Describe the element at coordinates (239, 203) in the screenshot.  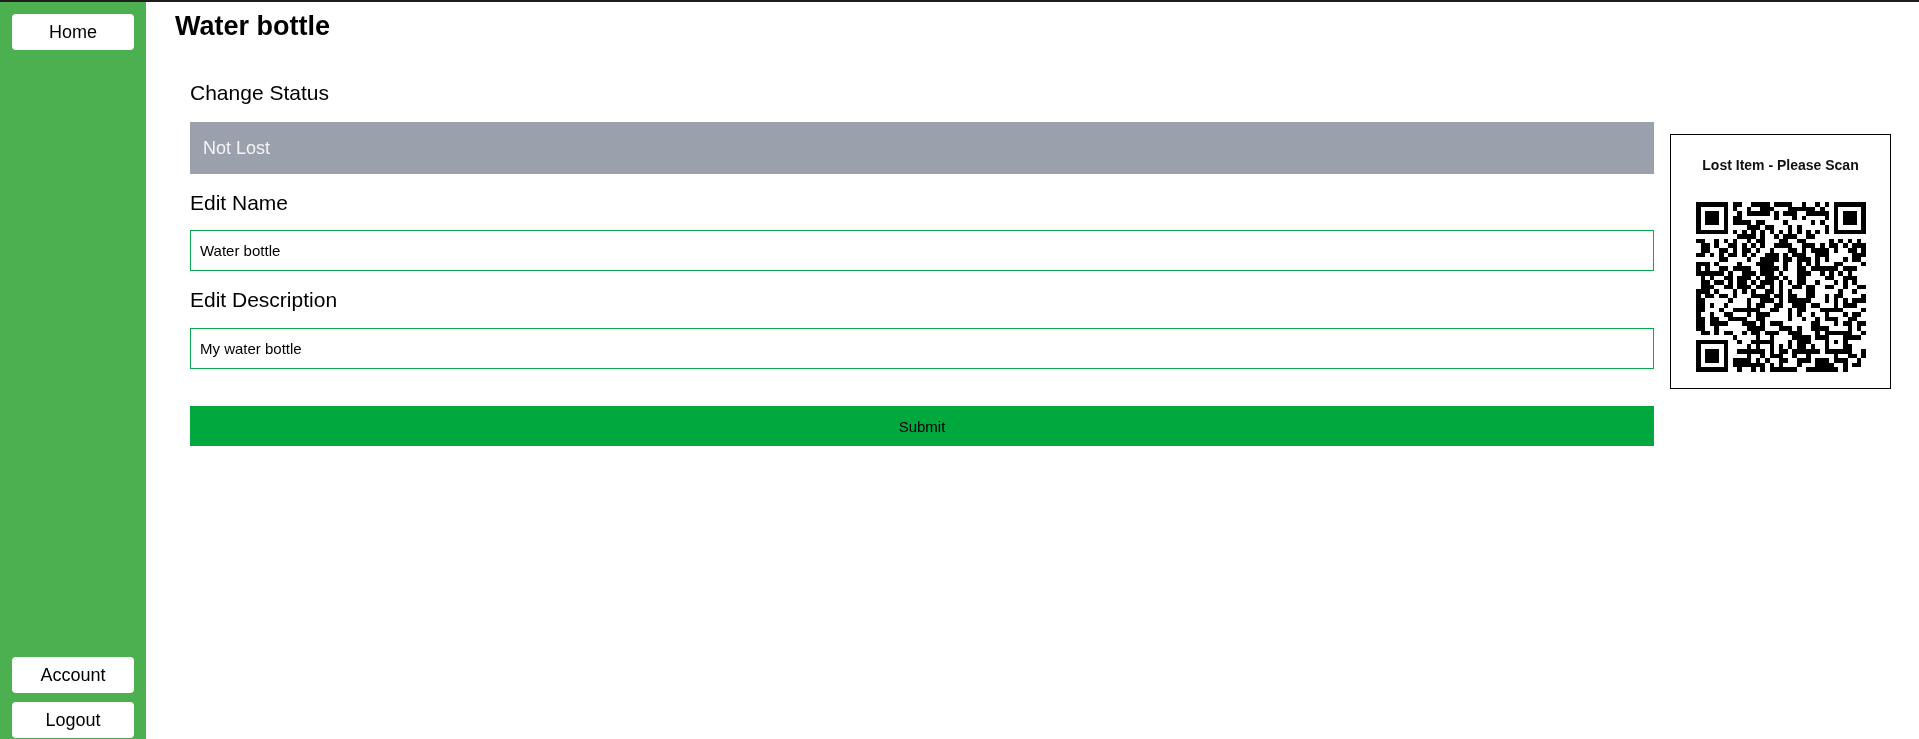
I see `name-label: Edit Name` at that location.